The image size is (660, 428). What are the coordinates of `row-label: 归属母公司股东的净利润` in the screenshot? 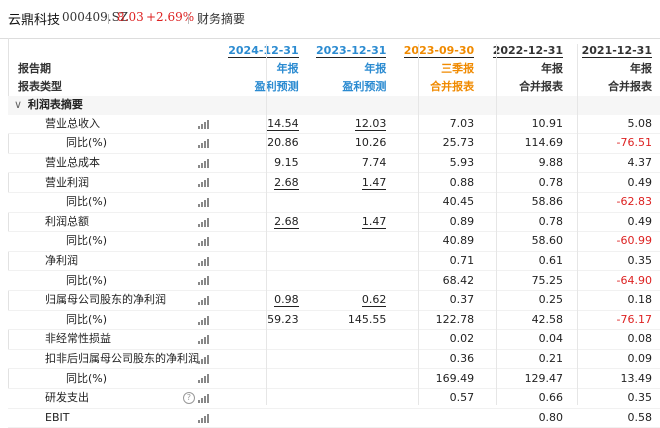 It's located at (105, 300).